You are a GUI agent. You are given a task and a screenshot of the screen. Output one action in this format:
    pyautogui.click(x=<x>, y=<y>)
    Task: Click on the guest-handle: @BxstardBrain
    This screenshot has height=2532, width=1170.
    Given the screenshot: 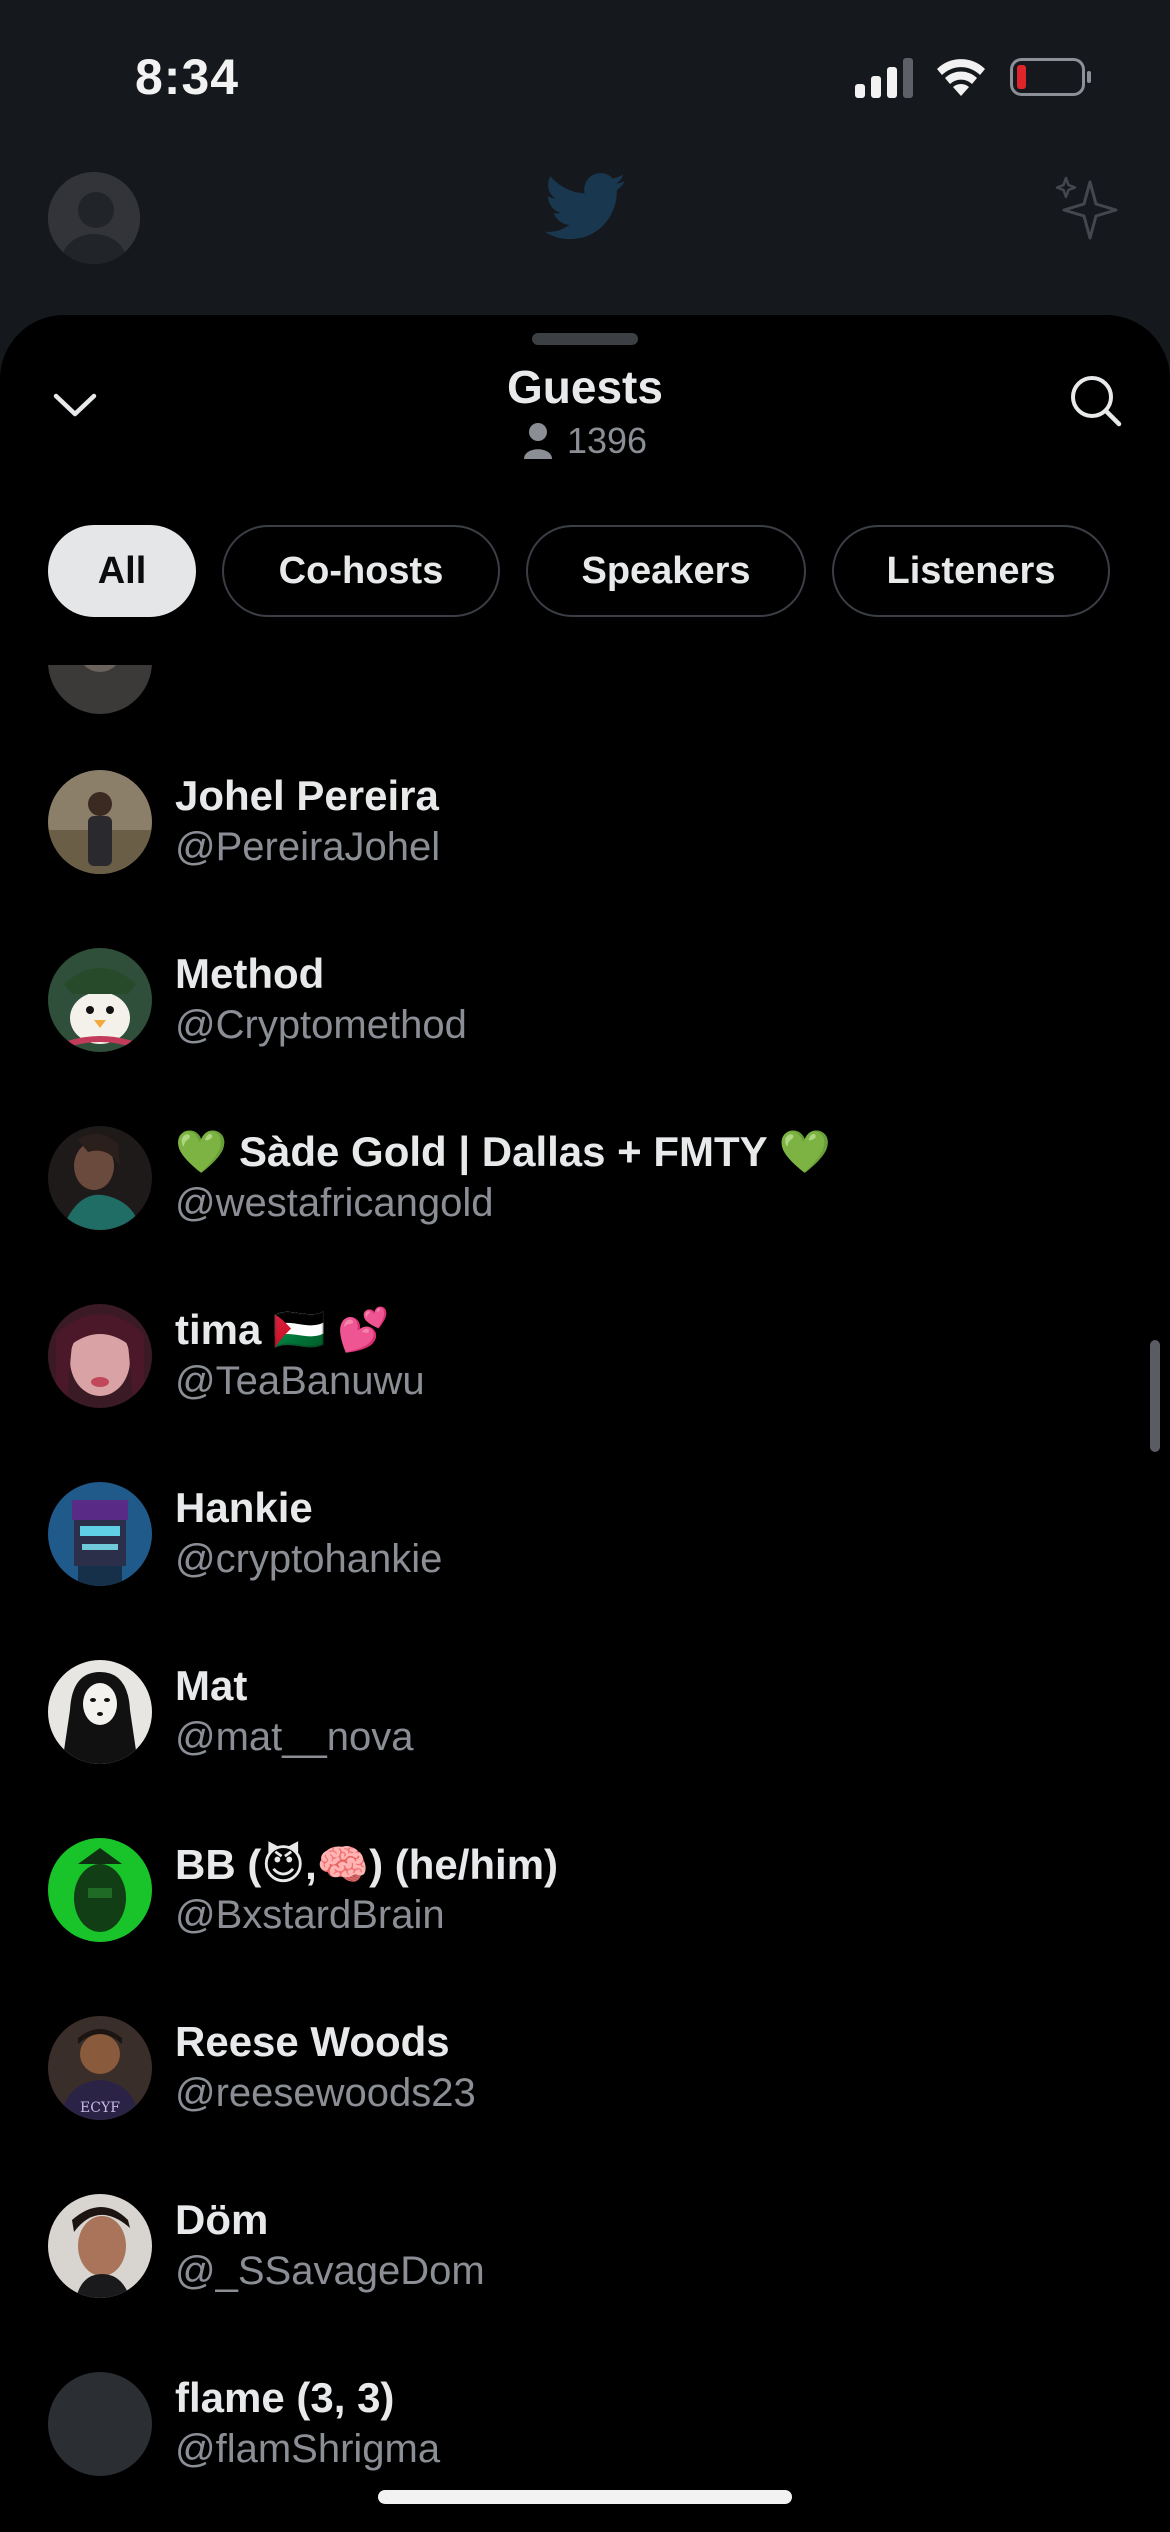 What is the action you would take?
    pyautogui.click(x=310, y=1915)
    